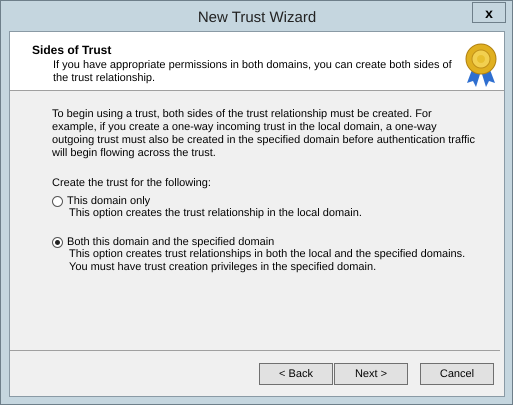 The image size is (513, 405). What do you see at coordinates (72, 50) in the screenshot?
I see `page-title: Sides of Trust` at bounding box center [72, 50].